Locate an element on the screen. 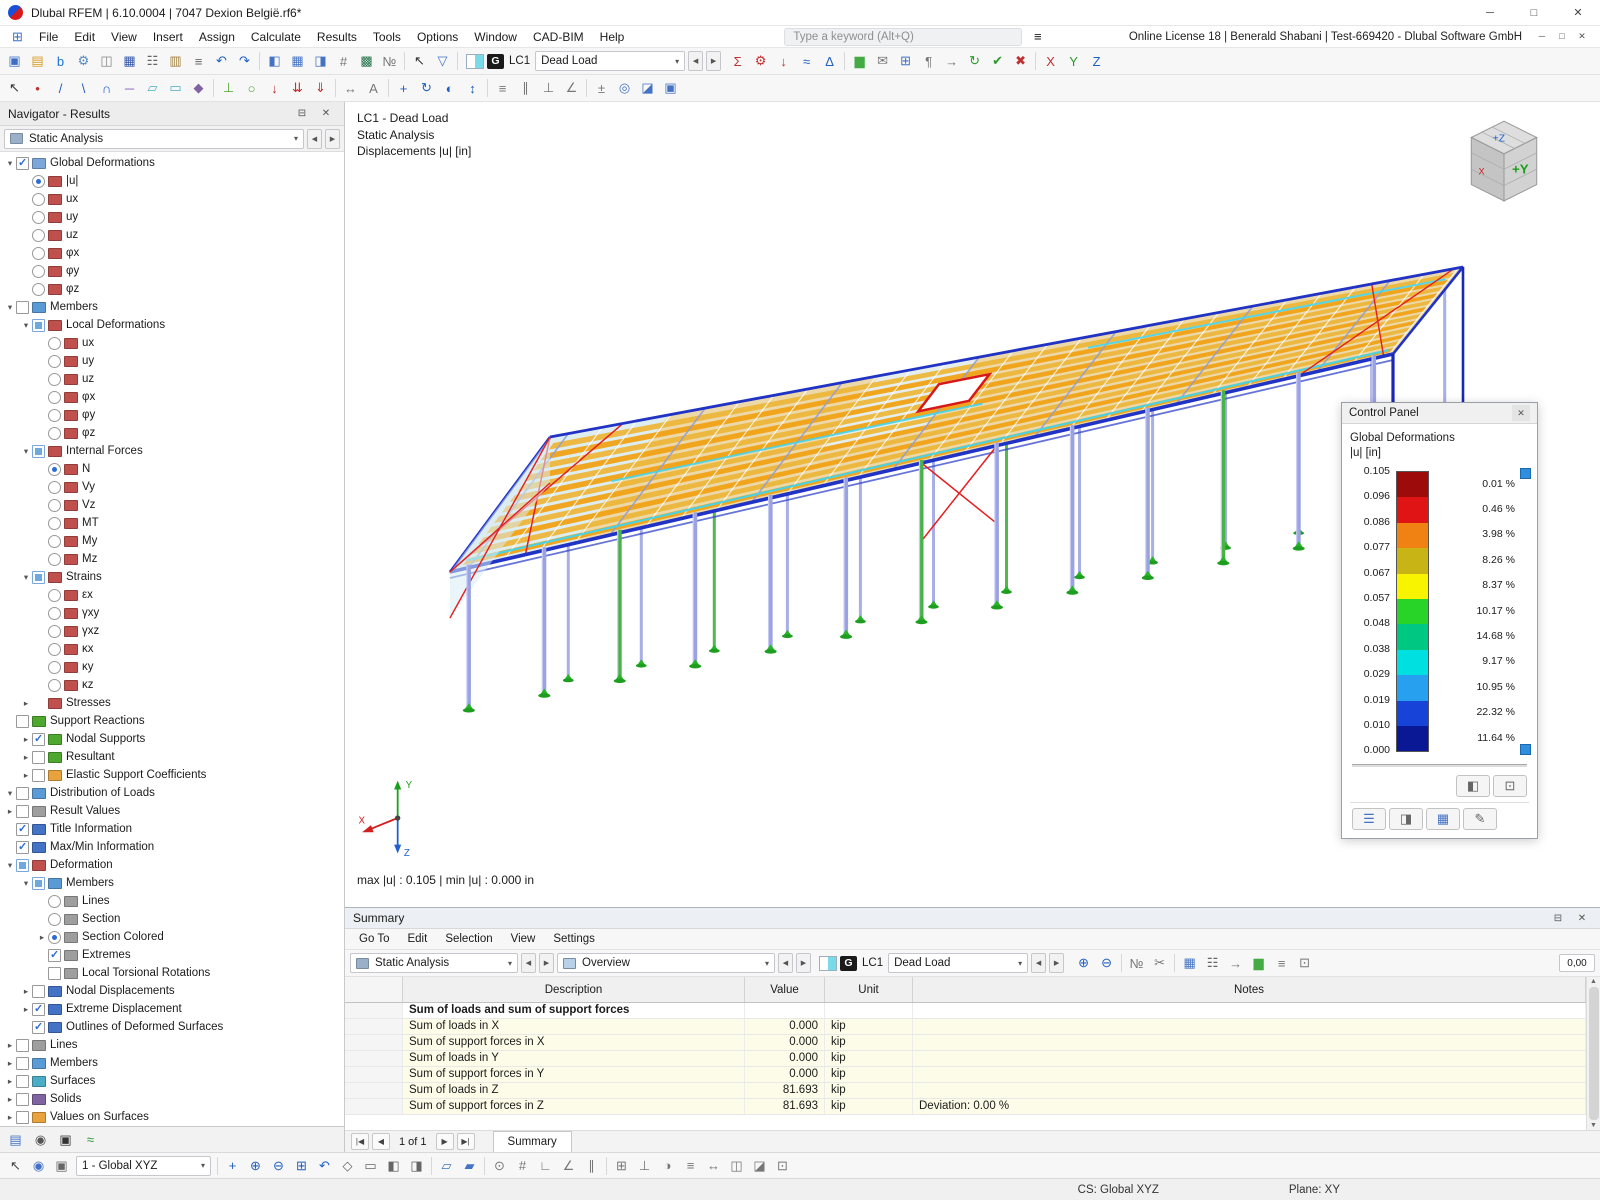 The width and height of the screenshot is (1600, 1200). view-xz-icon: ◧ is located at coordinates (393, 1166).